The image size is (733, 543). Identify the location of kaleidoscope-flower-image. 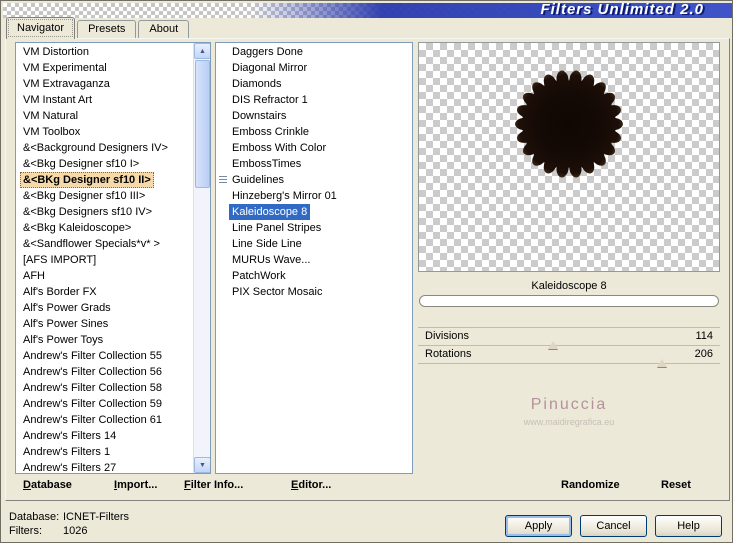
(569, 124).